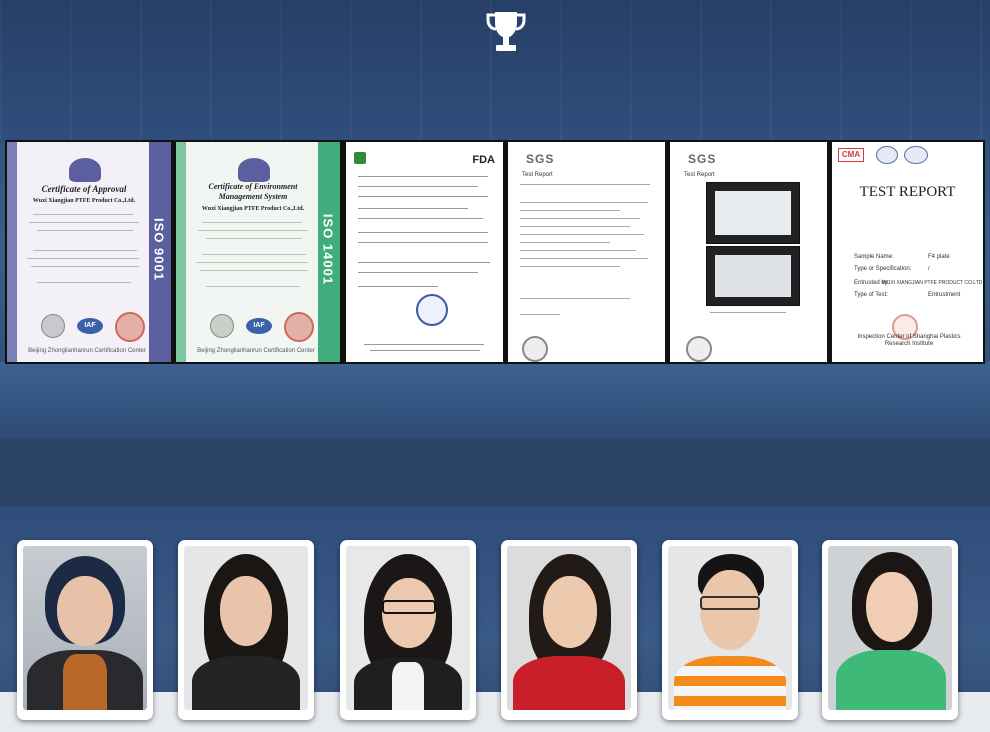 The height and width of the screenshot is (732, 990). What do you see at coordinates (360, 158) in the screenshot?
I see `fda-lab-logo` at bounding box center [360, 158].